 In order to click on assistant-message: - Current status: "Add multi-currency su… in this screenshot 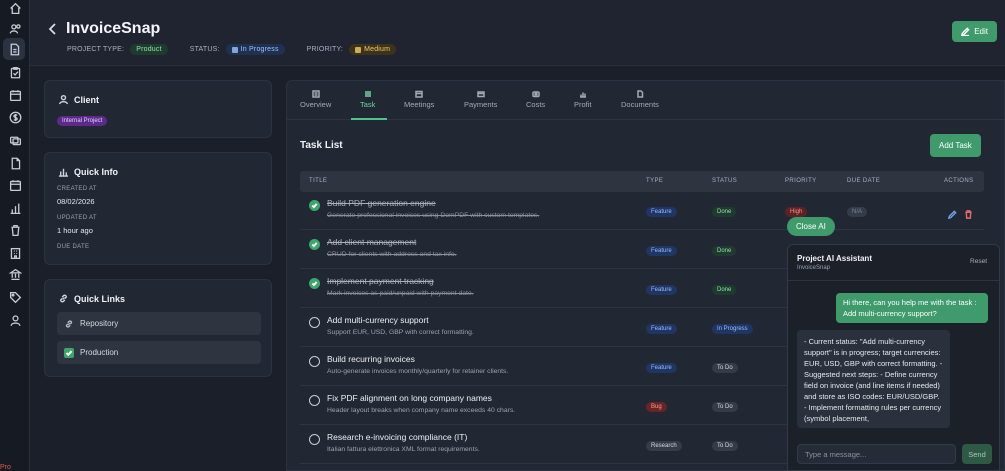, I will do `click(873, 379)`.